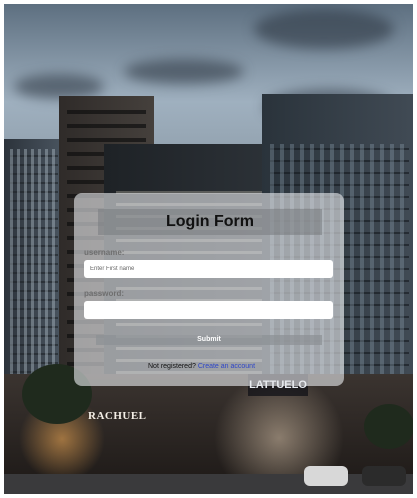 This screenshot has width=417, height=498. What do you see at coordinates (226, 366) in the screenshot?
I see `create-account-link: Create an account` at bounding box center [226, 366].